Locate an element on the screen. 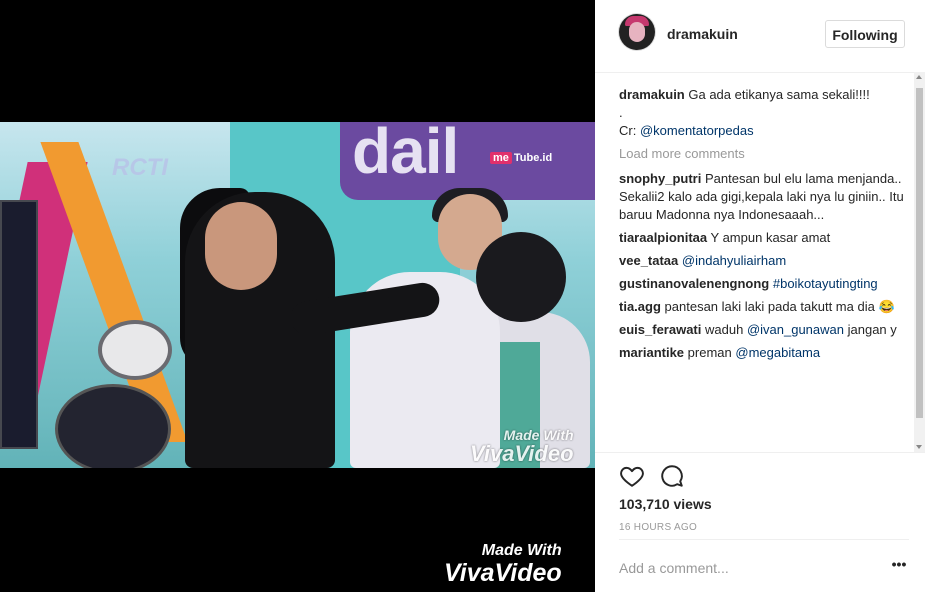  heart-icon is located at coordinates (632, 476).